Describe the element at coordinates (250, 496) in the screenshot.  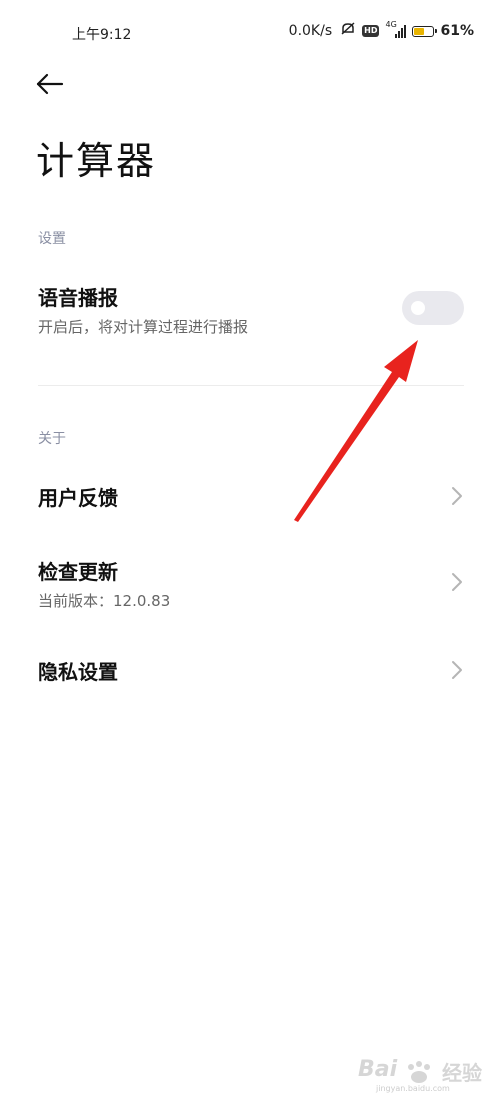
I see `list-item-user-feedback: 用户反馈` at that location.